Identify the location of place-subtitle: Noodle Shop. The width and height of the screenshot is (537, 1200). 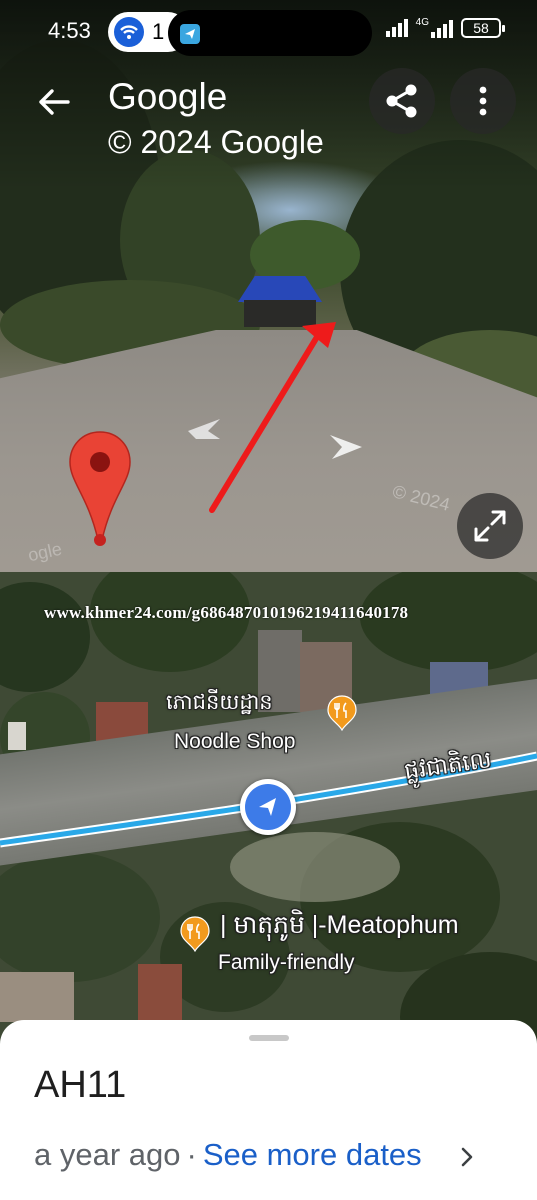
(234, 742).